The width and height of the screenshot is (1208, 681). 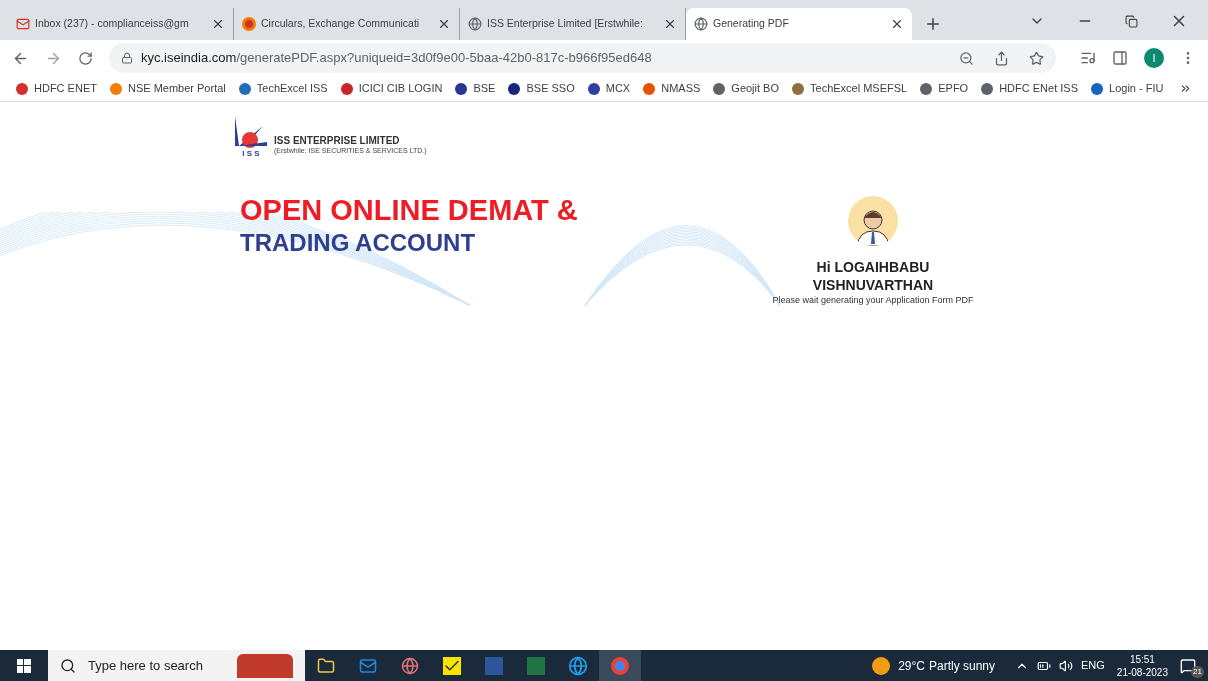 I want to click on headline: TRADING ACCOUNT, so click(x=358, y=243).